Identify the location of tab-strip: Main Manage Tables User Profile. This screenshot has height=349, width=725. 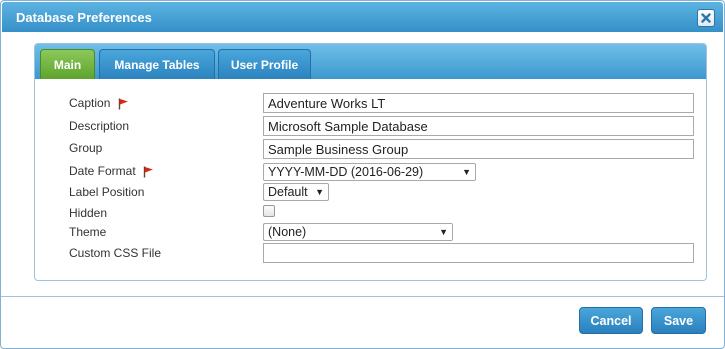
(370, 61).